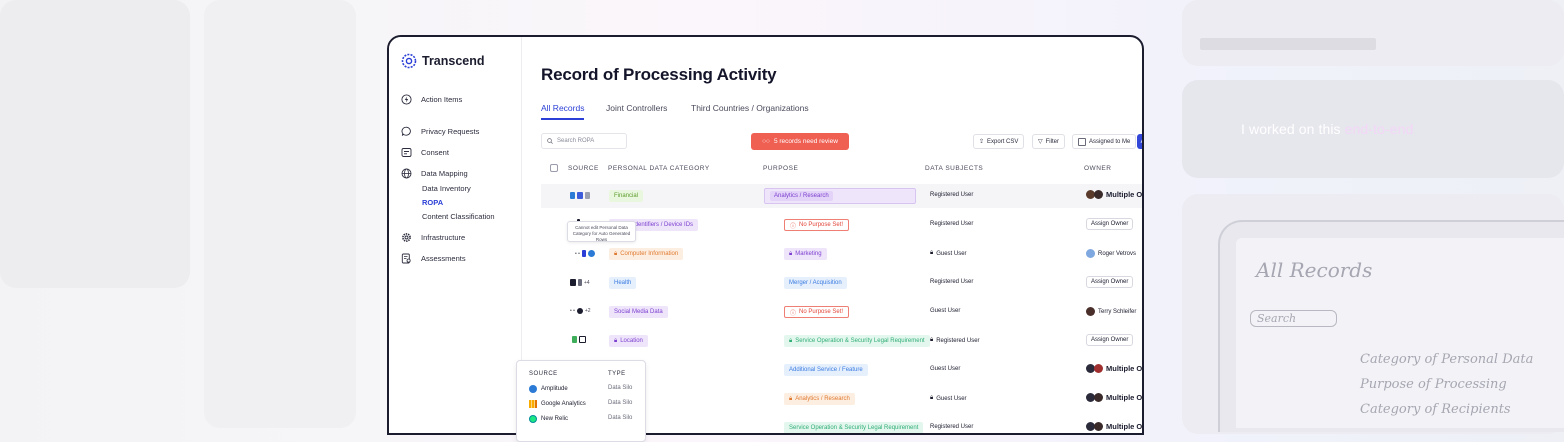 The height and width of the screenshot is (442, 1564). I want to click on select-all-checkbox, so click(554, 168).